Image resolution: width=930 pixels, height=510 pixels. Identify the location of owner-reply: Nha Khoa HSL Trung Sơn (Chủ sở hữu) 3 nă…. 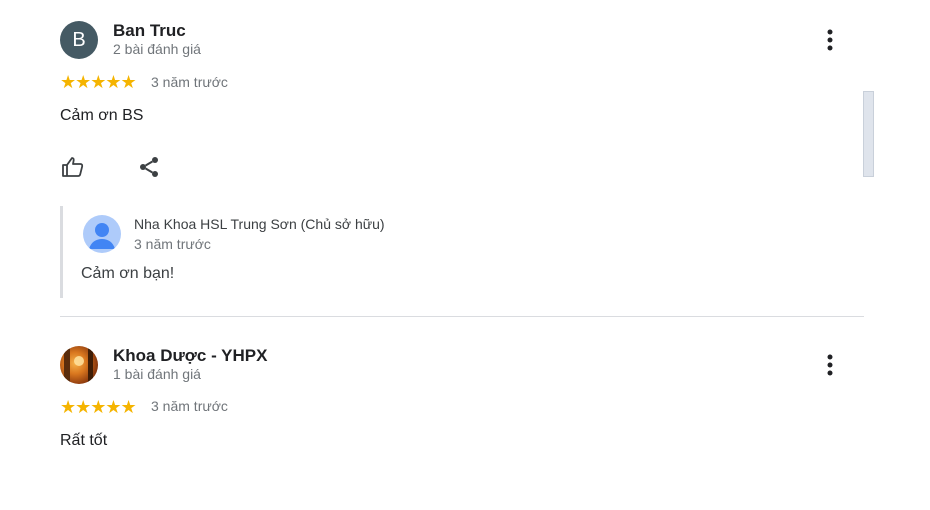
(411, 252).